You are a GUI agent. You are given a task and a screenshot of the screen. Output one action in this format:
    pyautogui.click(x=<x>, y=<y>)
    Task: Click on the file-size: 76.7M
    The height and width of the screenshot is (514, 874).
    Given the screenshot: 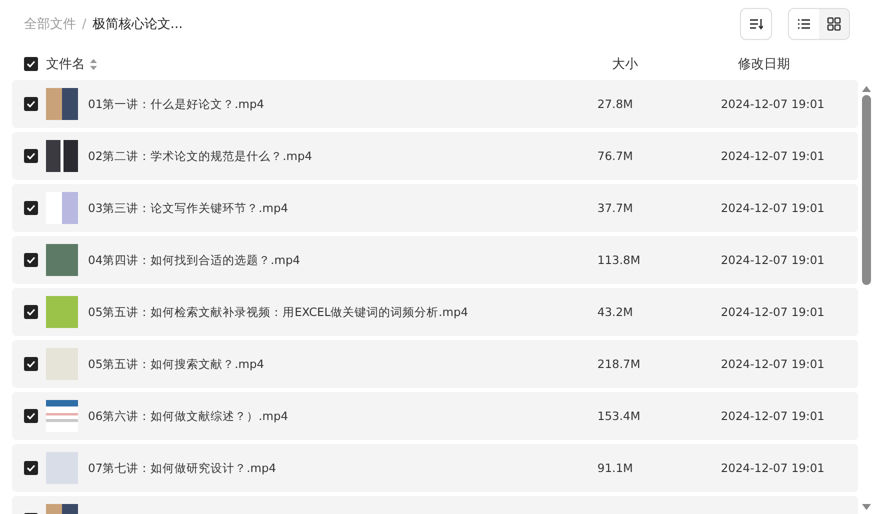 What is the action you would take?
    pyautogui.click(x=615, y=156)
    